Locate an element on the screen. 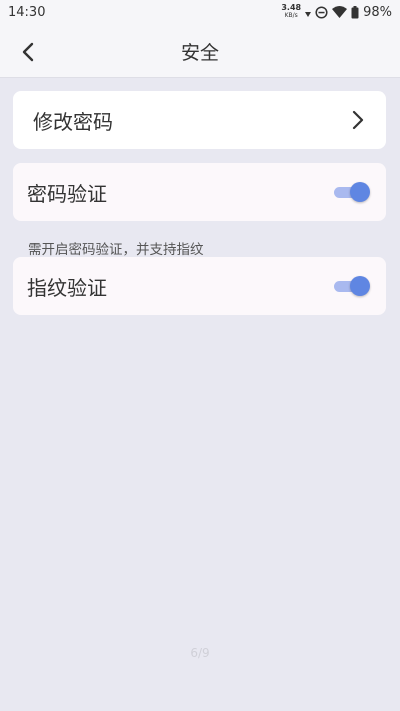  password-verify-toggle is located at coordinates (352, 192).